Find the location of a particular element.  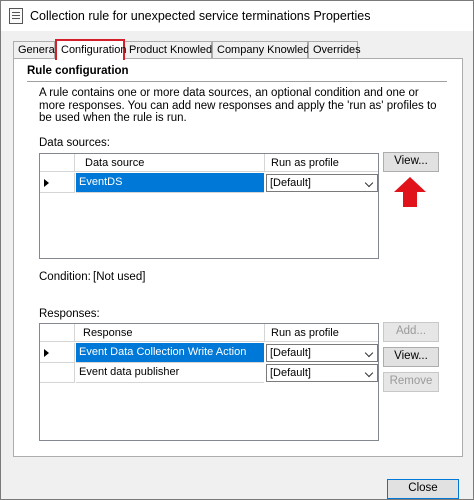

column-header-response: Response is located at coordinates (170, 333).